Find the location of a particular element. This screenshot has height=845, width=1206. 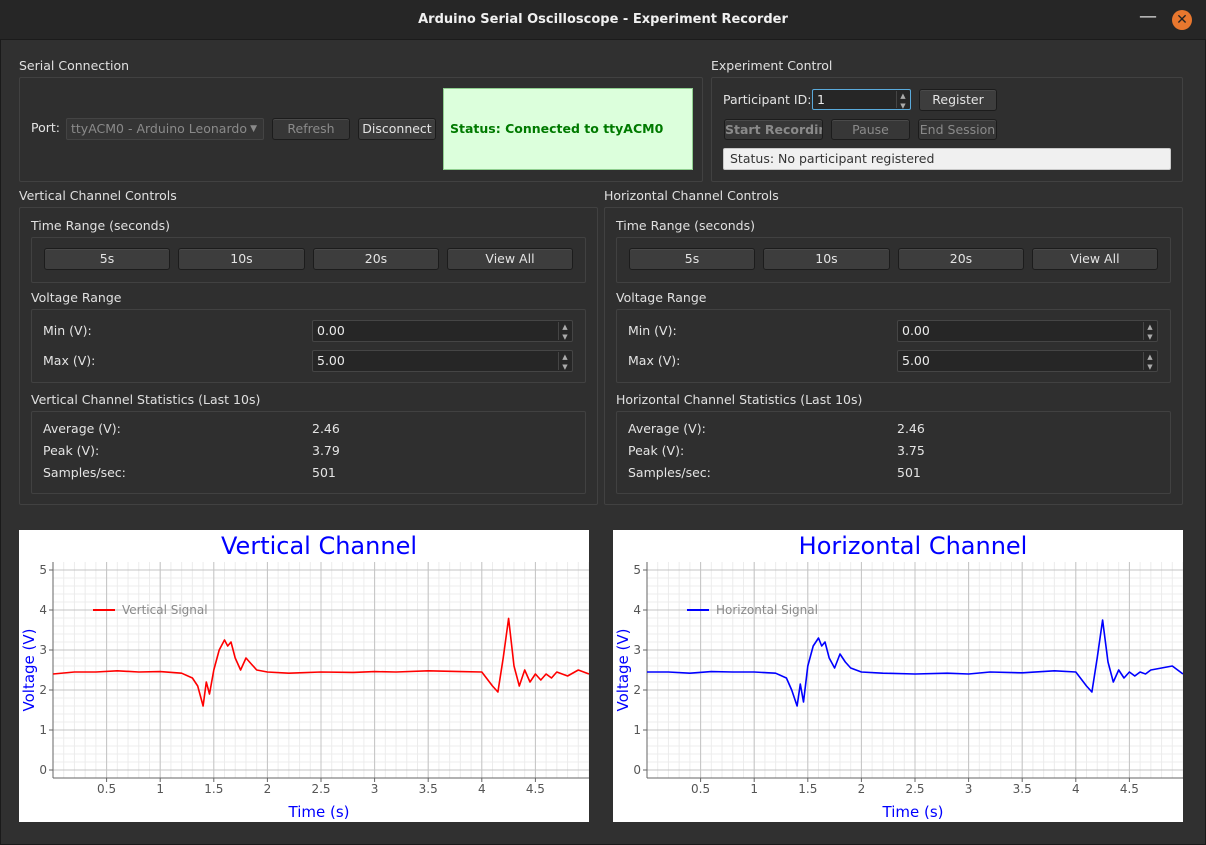

horizontal-legend-label: Horizontal Signal is located at coordinates (767, 610).